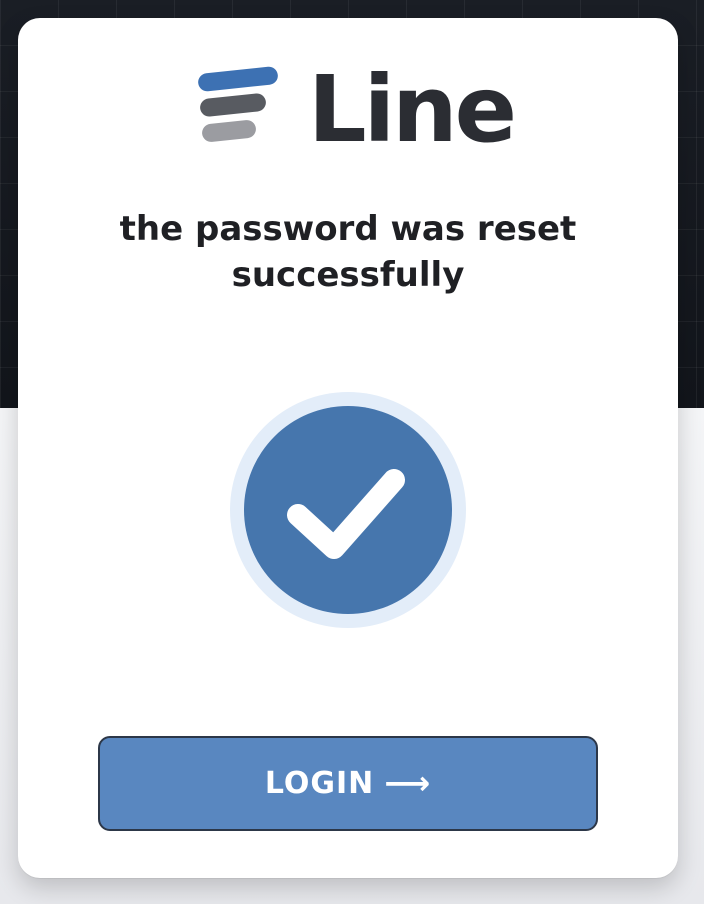 The width and height of the screenshot is (704, 904). Describe the element at coordinates (238, 104) in the screenshot. I see `logo-bars-icon` at that location.